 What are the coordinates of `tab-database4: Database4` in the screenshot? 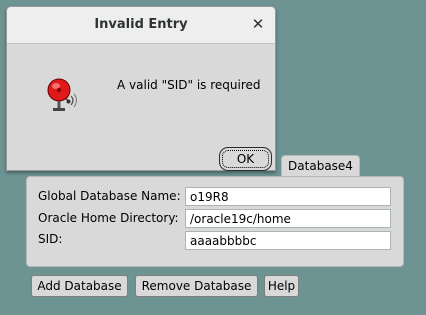 It's located at (320, 166).